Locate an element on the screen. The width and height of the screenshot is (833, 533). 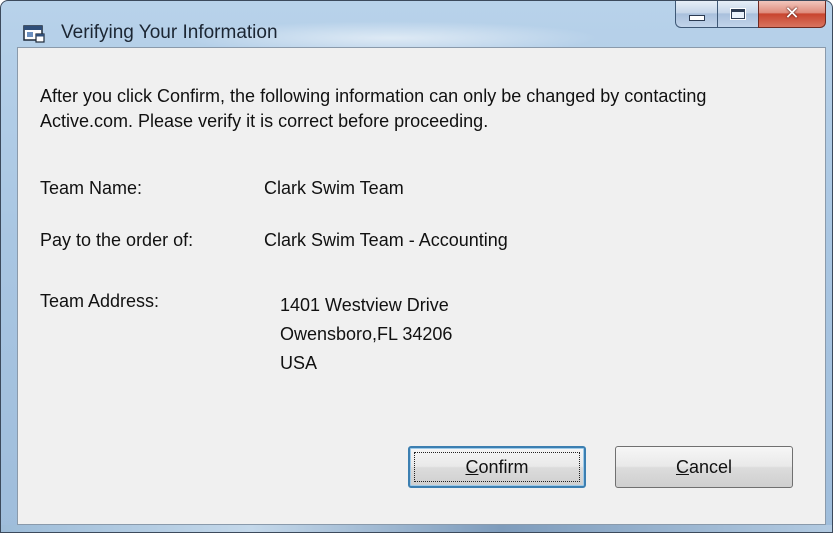
close-icon: ✕ is located at coordinates (792, 13).